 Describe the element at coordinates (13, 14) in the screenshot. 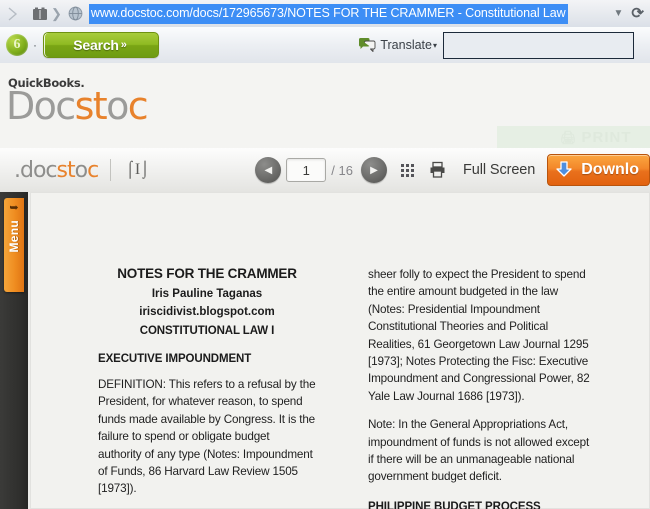

I see `back-chevron-icon` at that location.